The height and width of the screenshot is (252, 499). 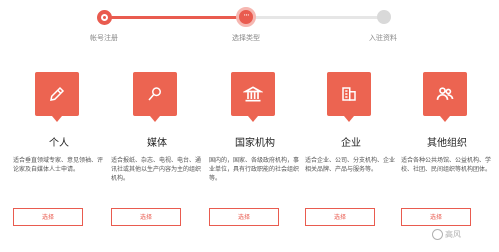 I want to click on step-2-label: 选择类型, so click(x=246, y=38).